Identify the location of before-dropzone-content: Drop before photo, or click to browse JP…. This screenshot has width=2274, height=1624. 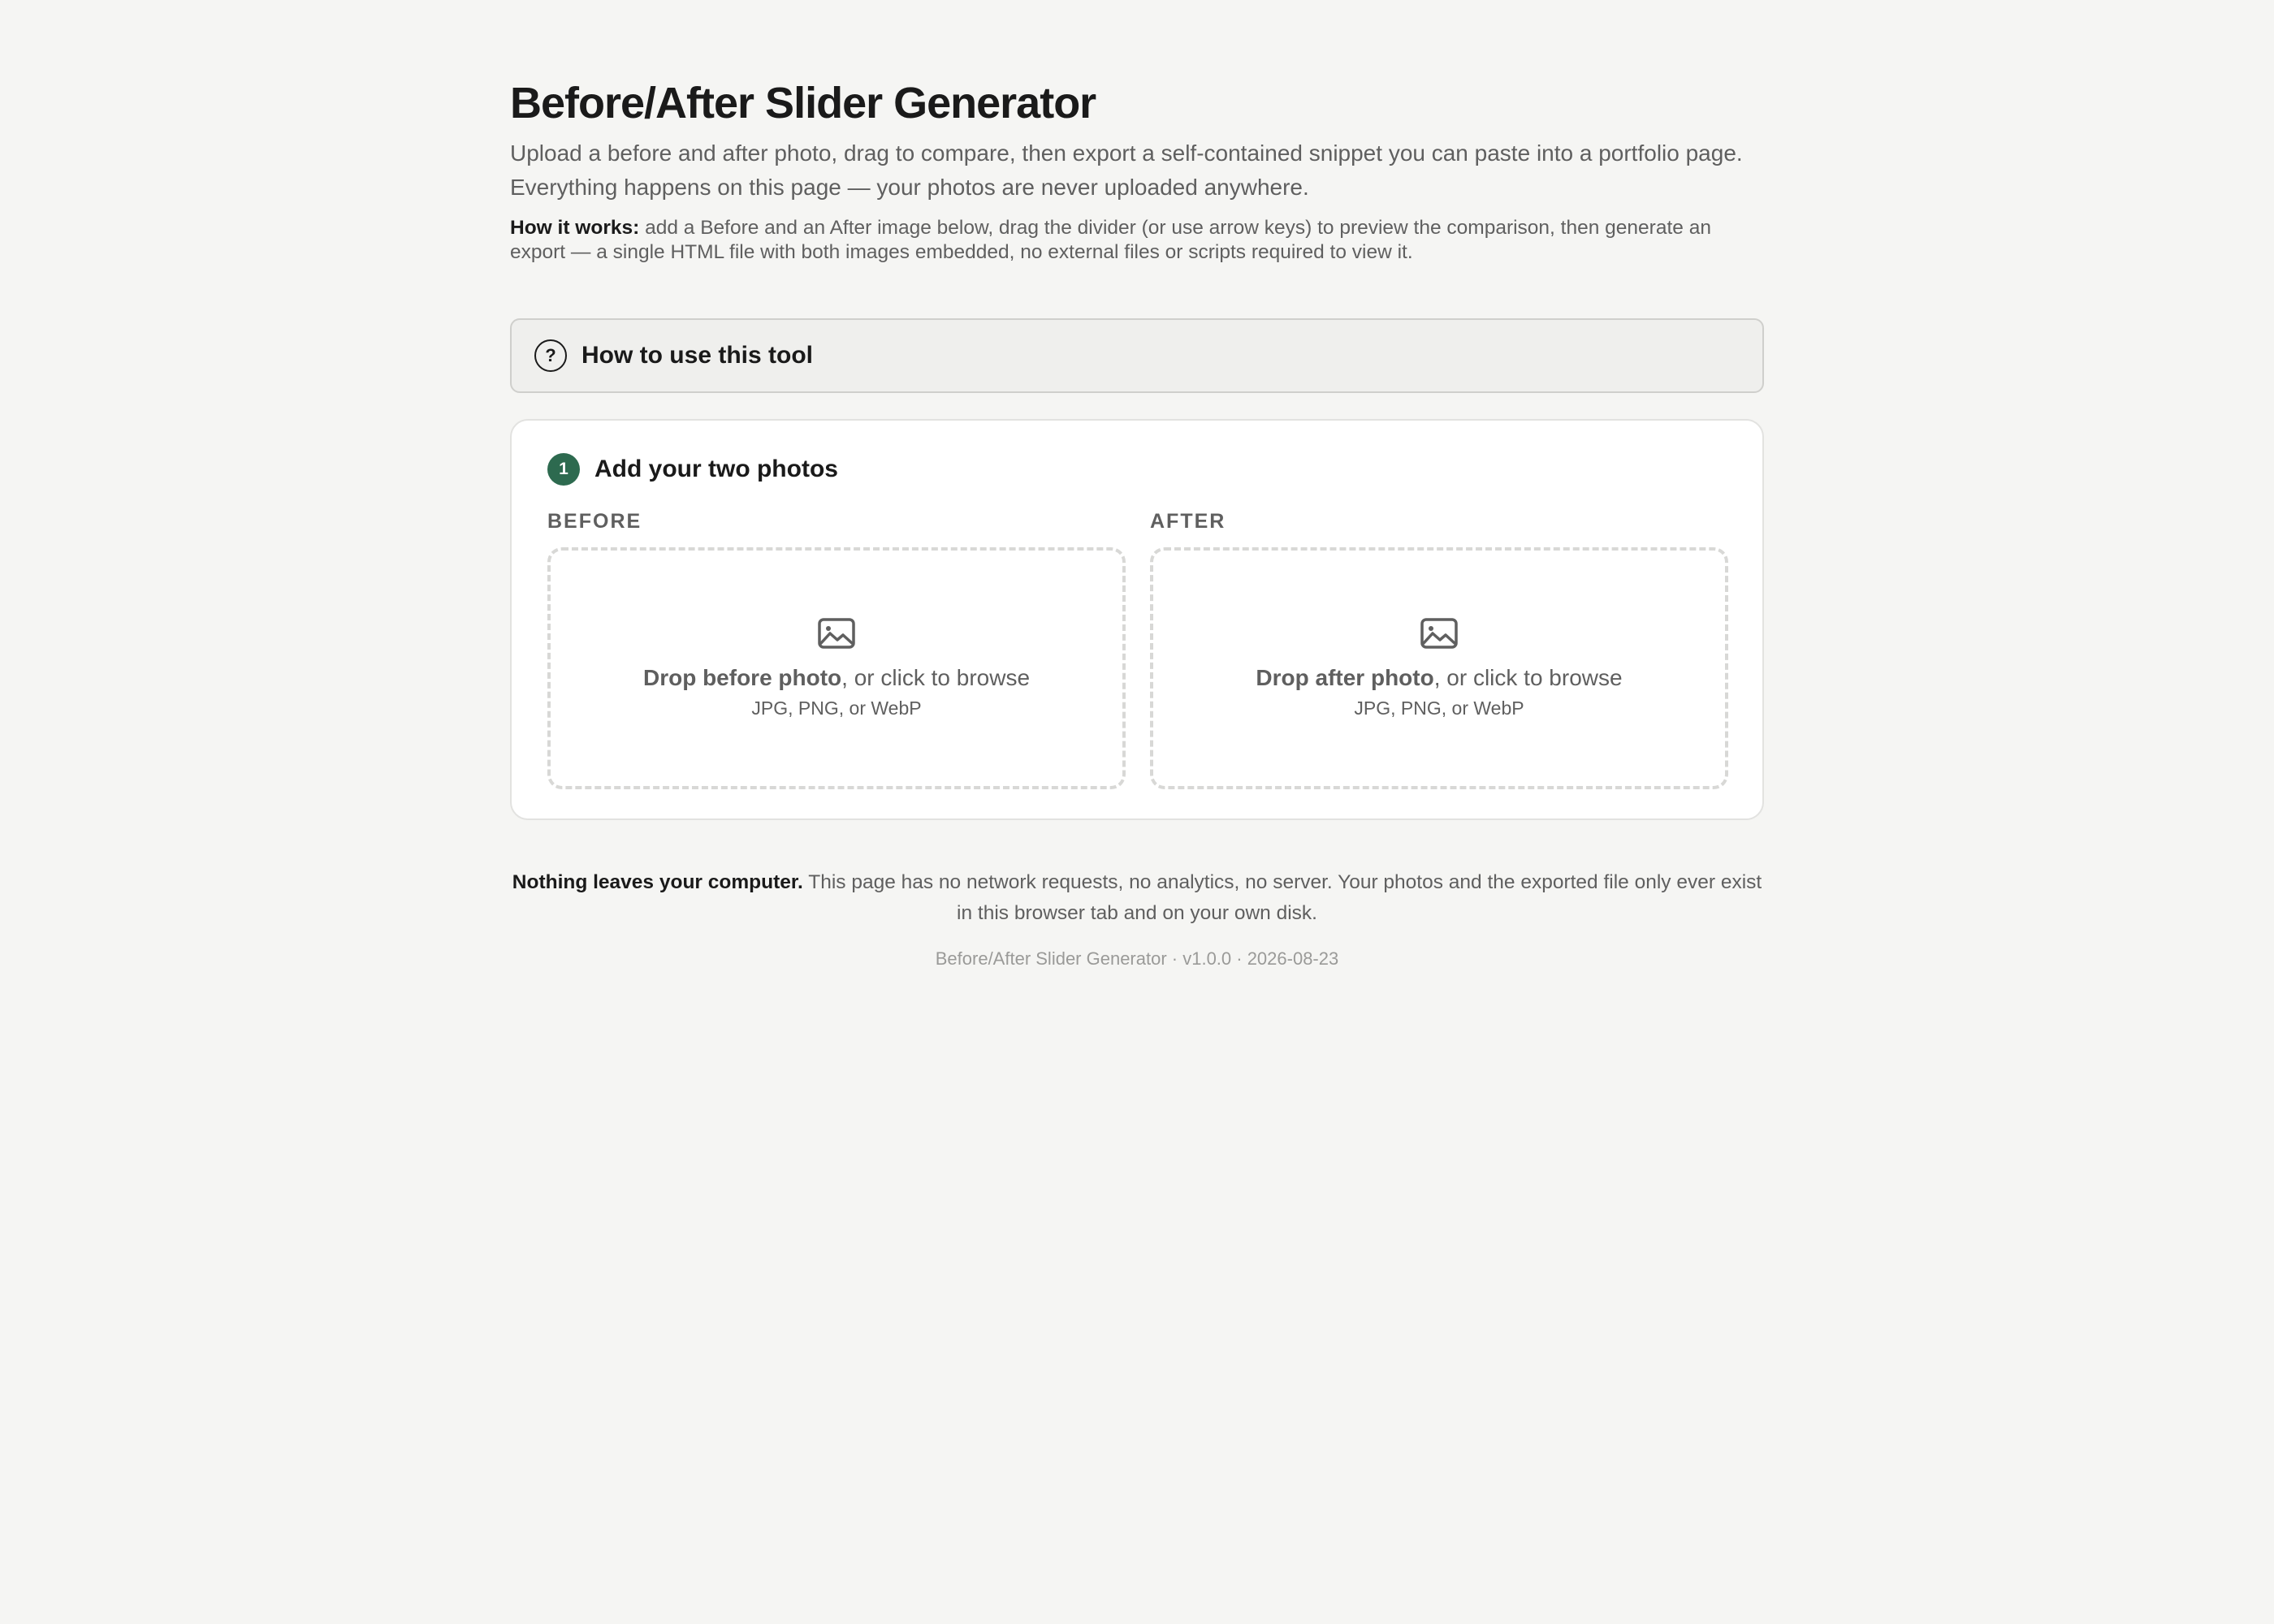
(836, 668).